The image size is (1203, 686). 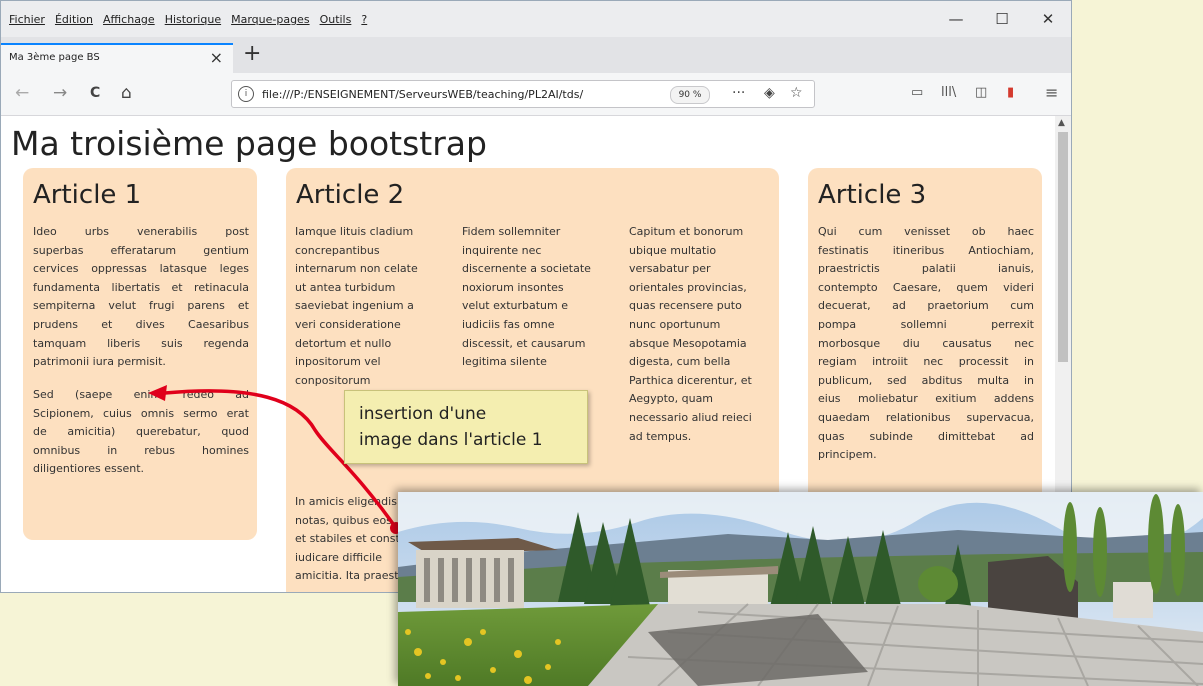 I want to click on text-line: Iamque lituis cladium, so click(x=354, y=231).